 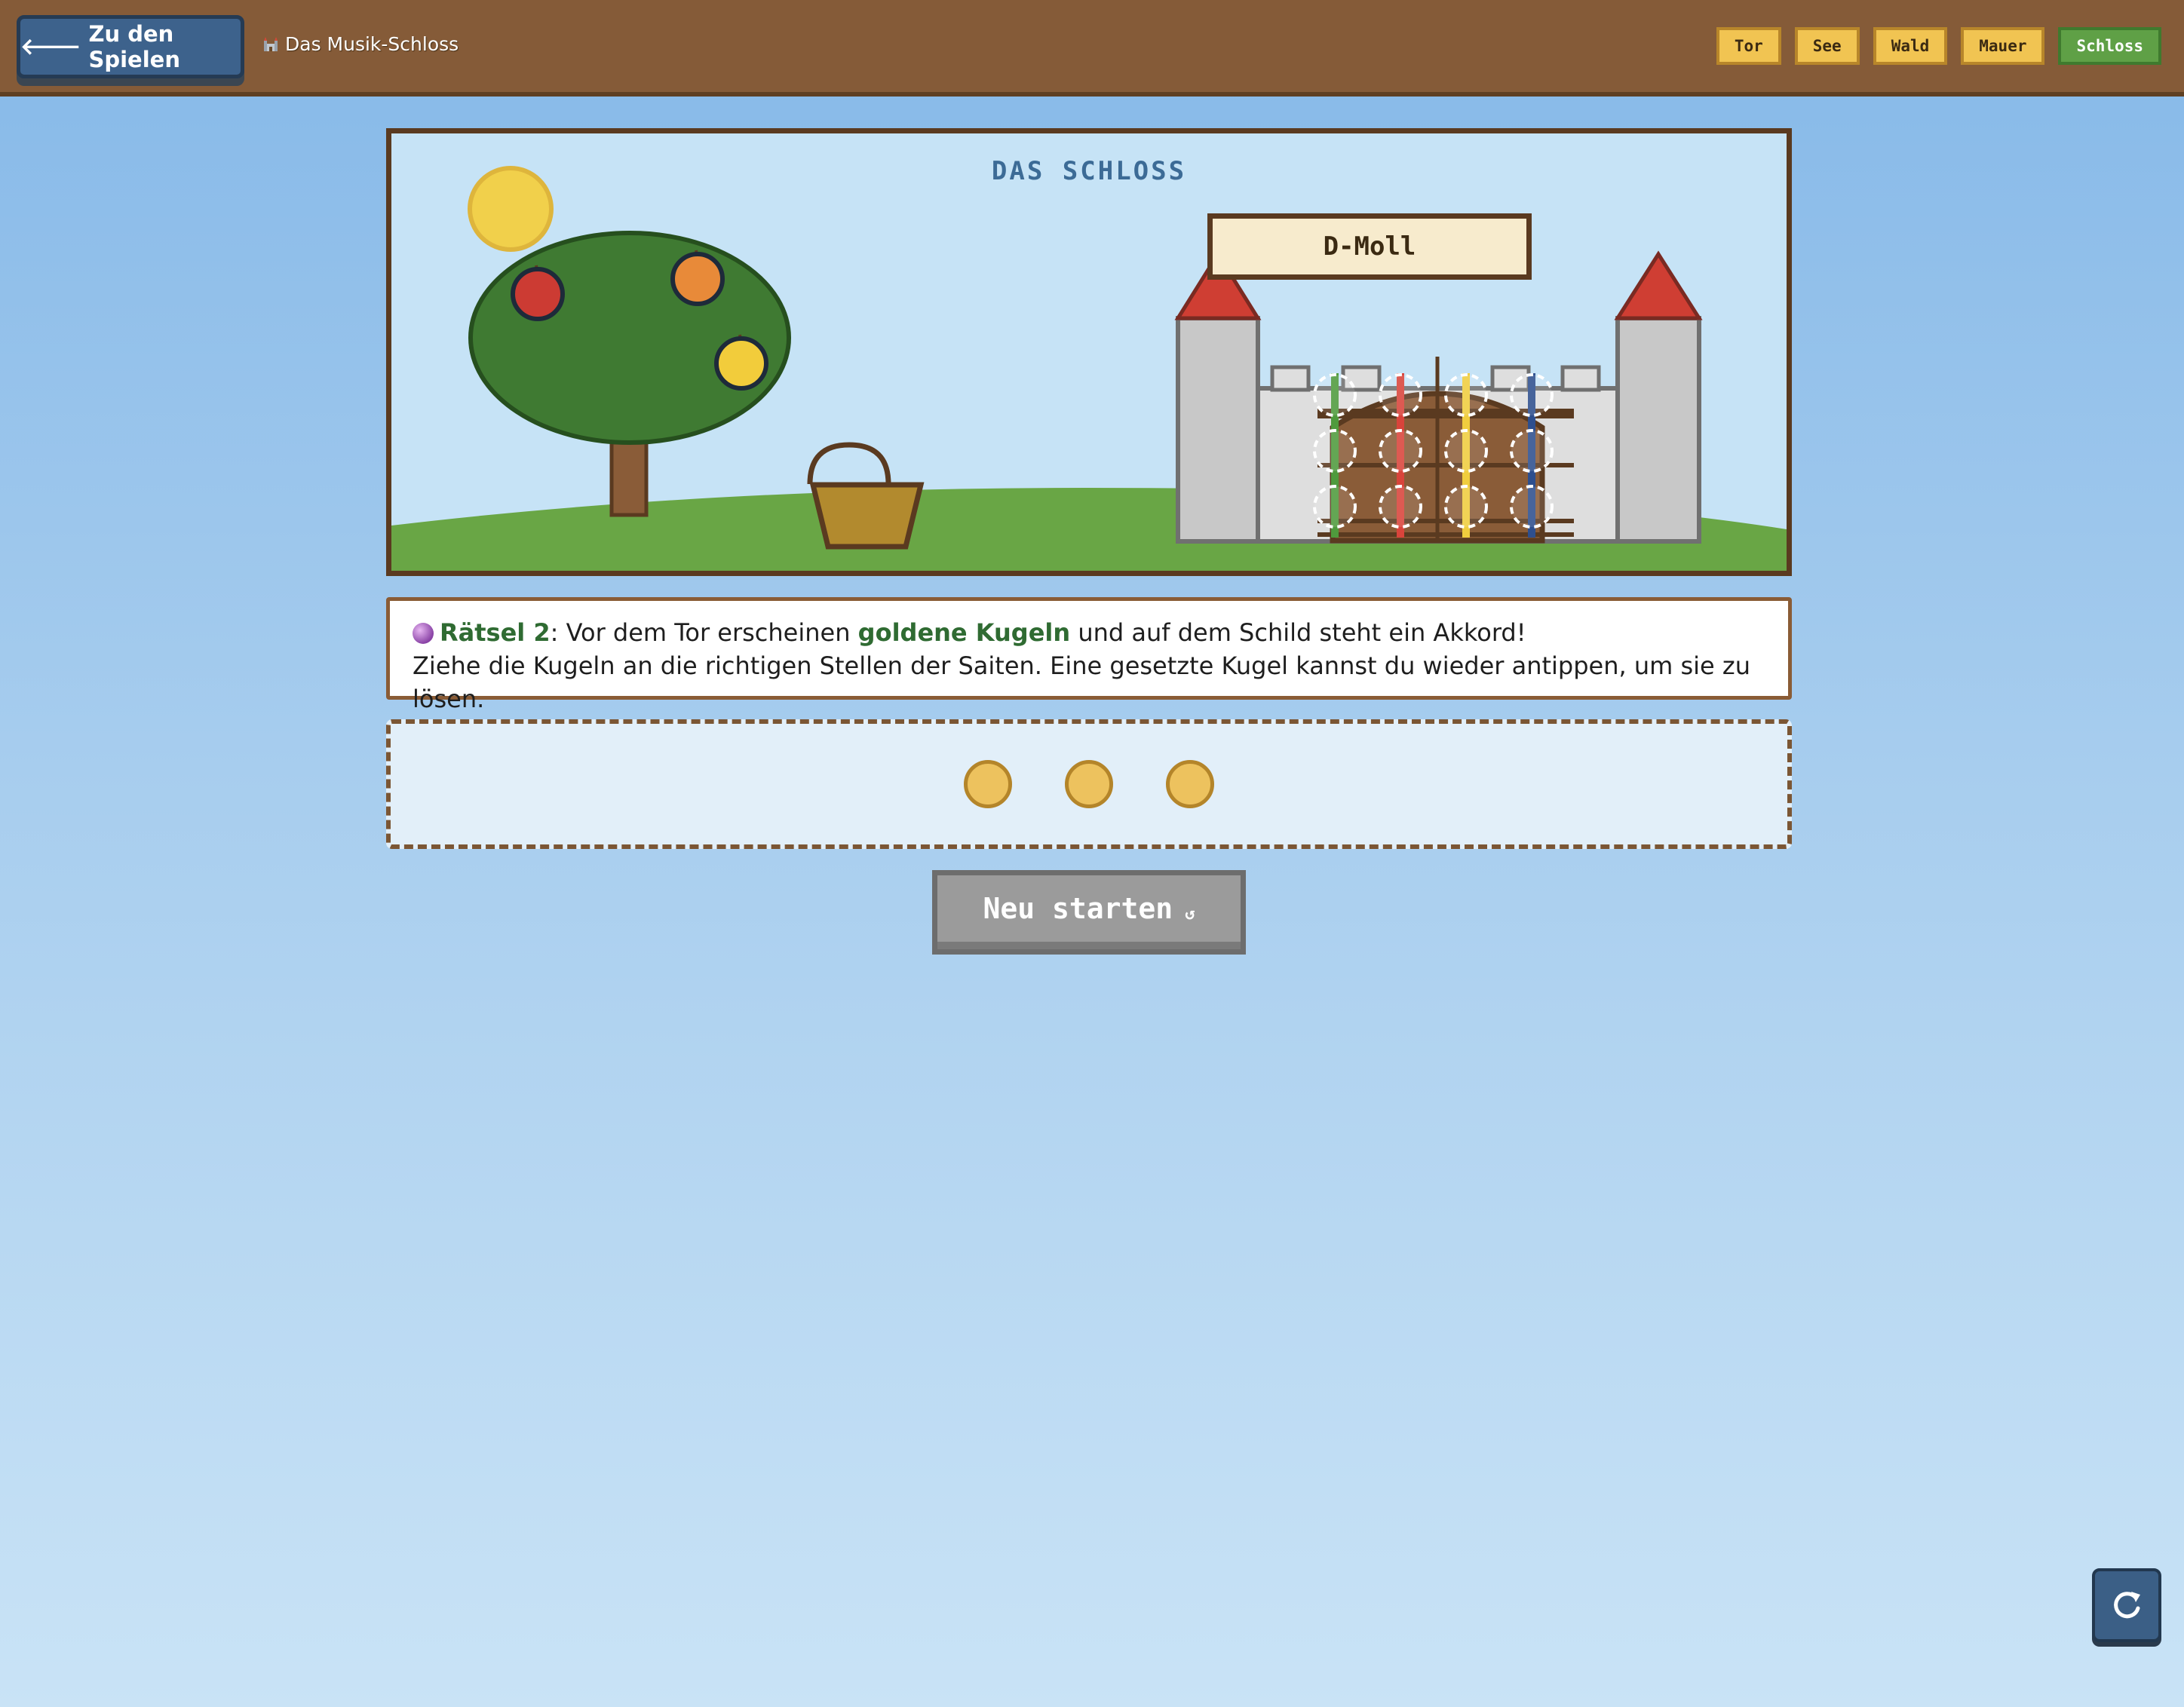 What do you see at coordinates (423, 633) in the screenshot?
I see `crystal-orb-icon` at bounding box center [423, 633].